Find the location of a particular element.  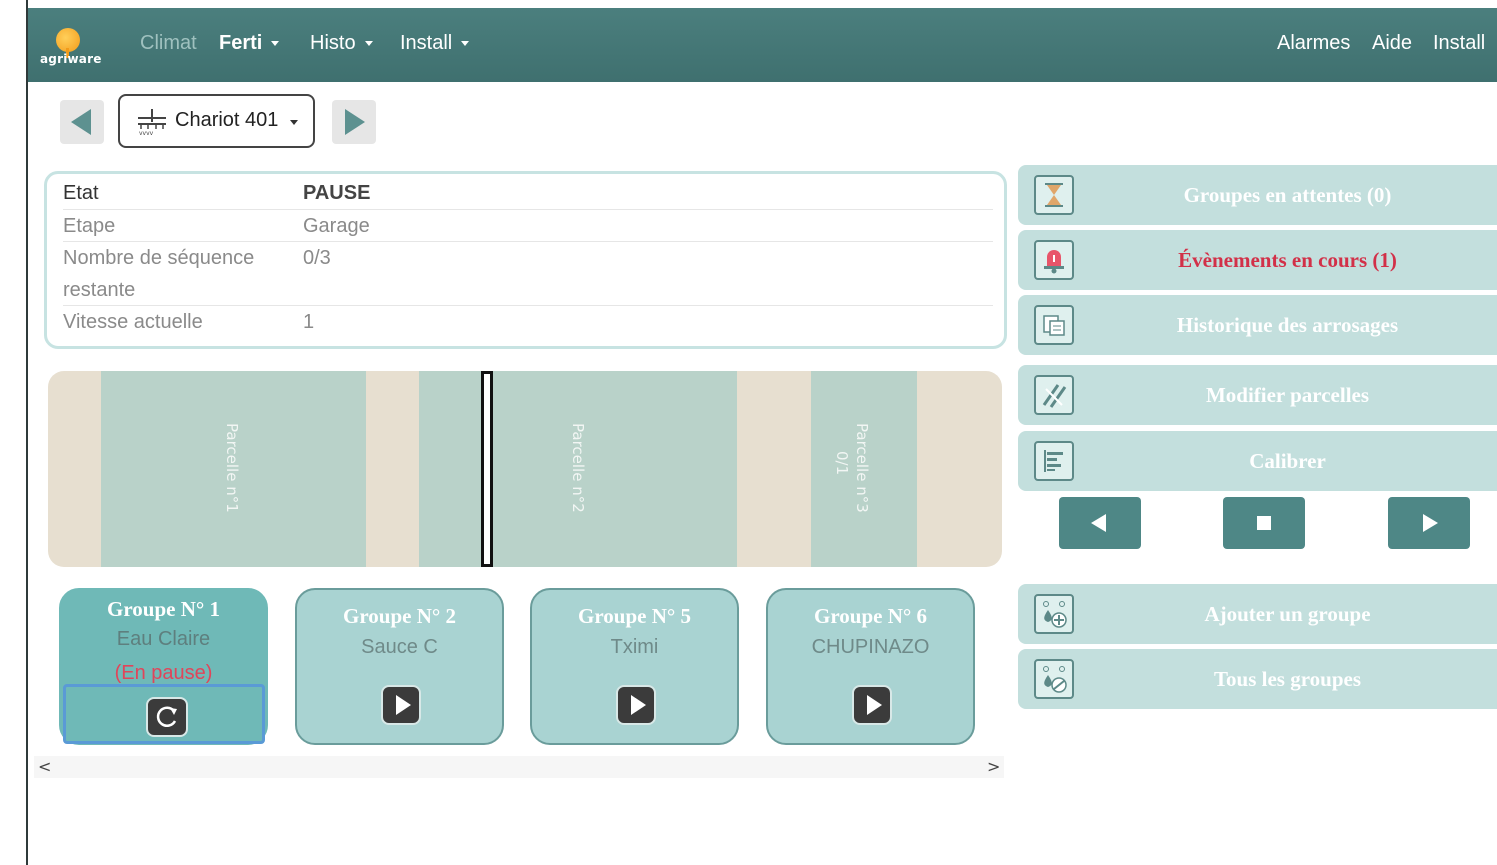

horizontal-scrollbar: < > is located at coordinates (519, 767).